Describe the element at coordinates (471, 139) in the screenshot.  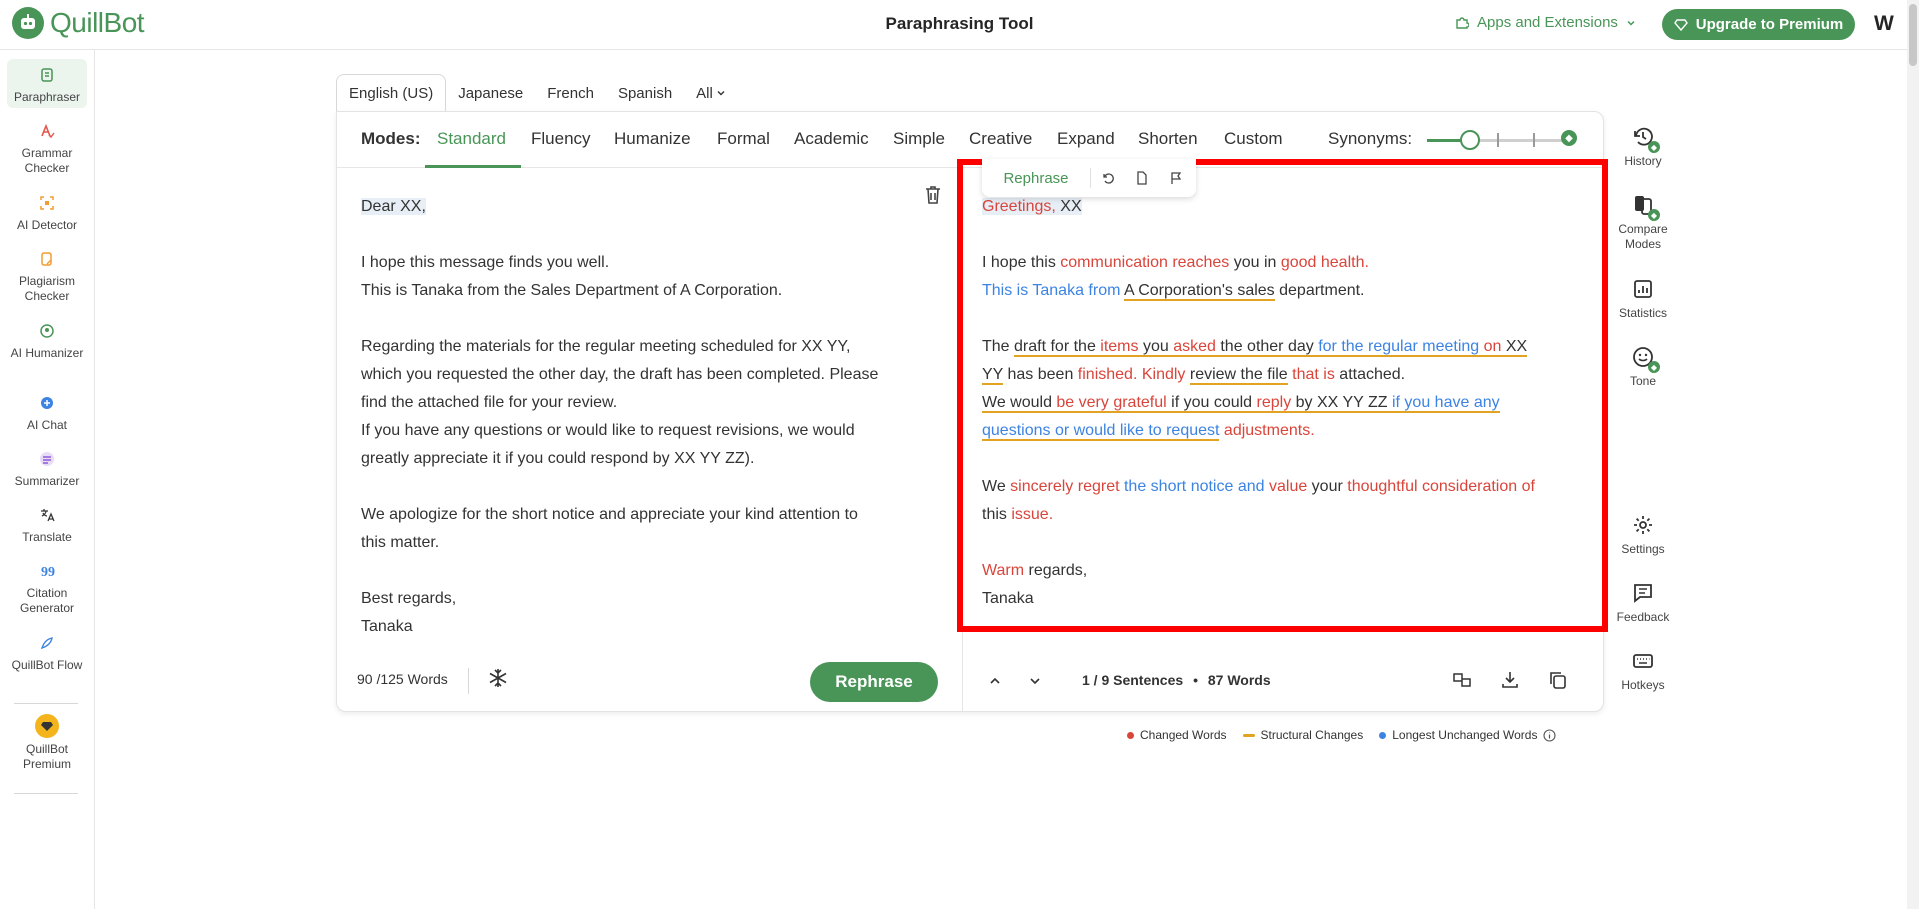
I see `mode-standard: Standard` at that location.